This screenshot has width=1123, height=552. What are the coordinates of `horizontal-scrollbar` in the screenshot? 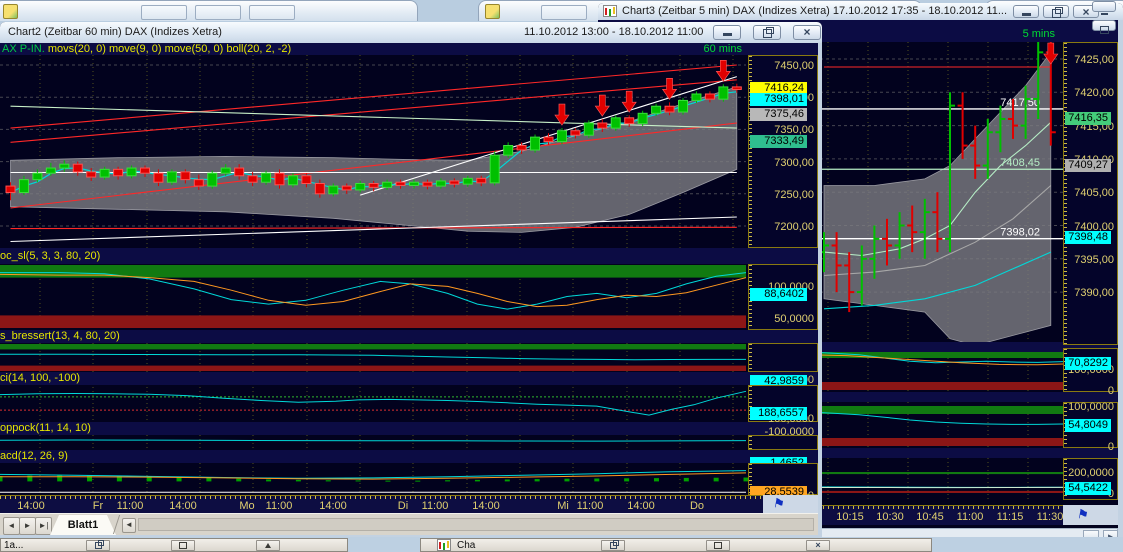 It's located at (476, 524).